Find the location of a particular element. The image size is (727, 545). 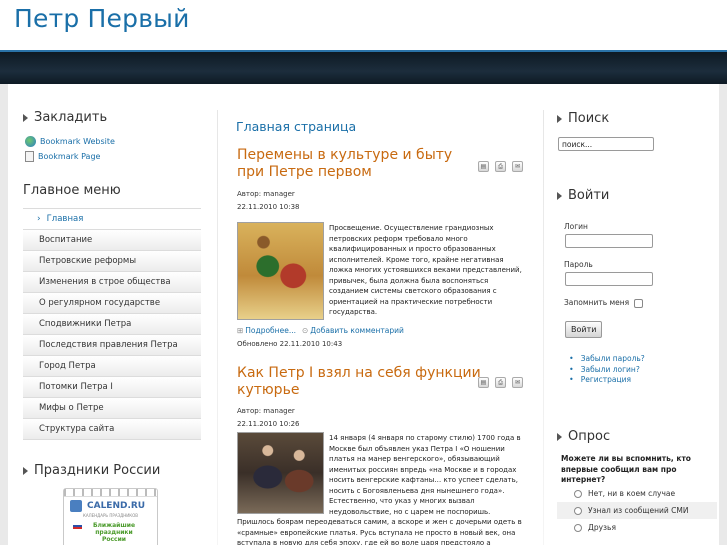

search-module-title: Поиск is located at coordinates (583, 118).